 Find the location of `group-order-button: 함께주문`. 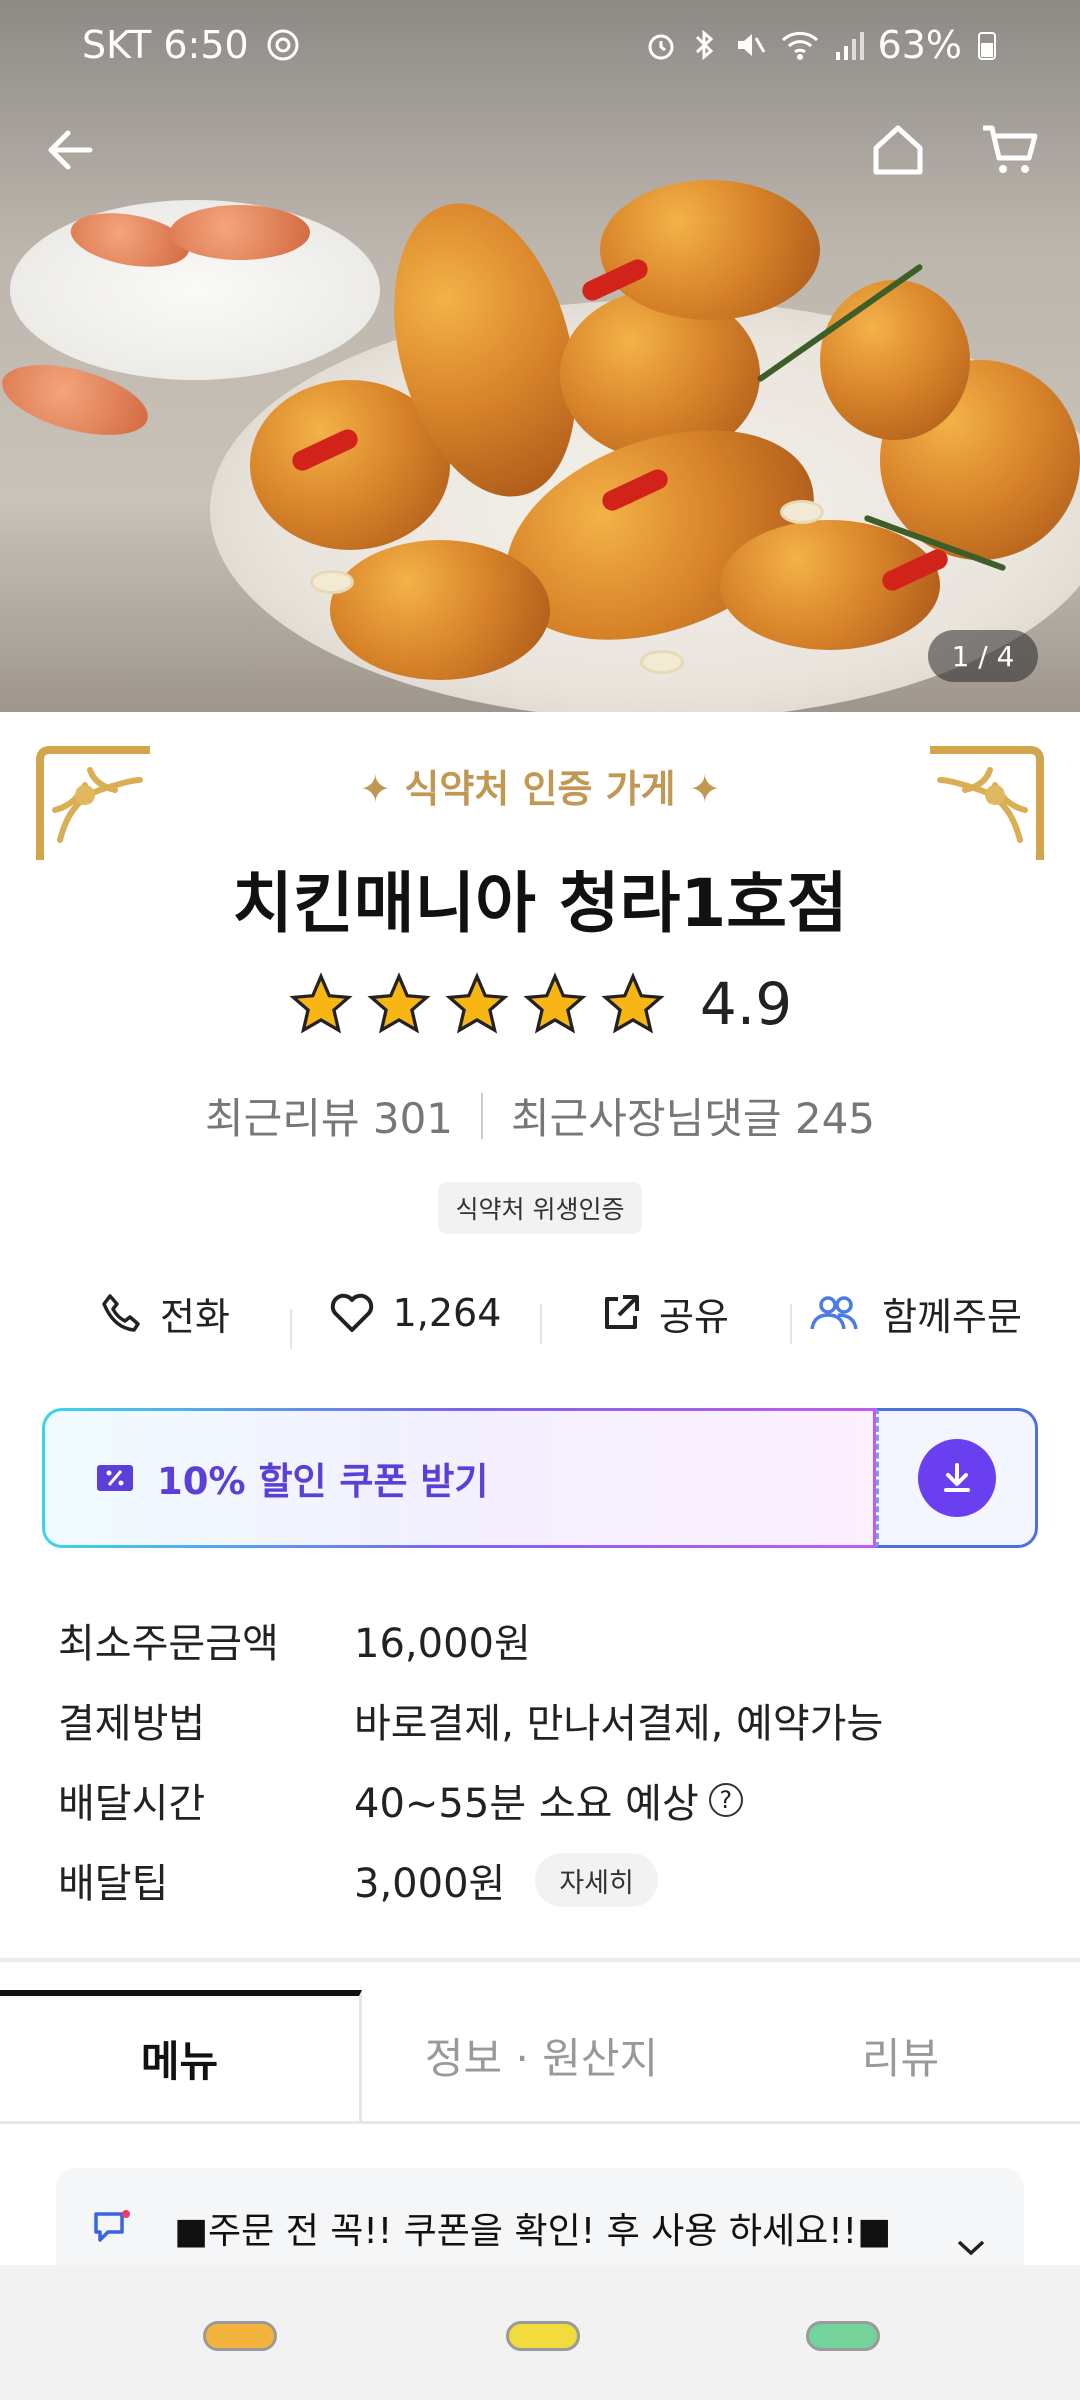

group-order-button: 함께주문 is located at coordinates (915, 1315).